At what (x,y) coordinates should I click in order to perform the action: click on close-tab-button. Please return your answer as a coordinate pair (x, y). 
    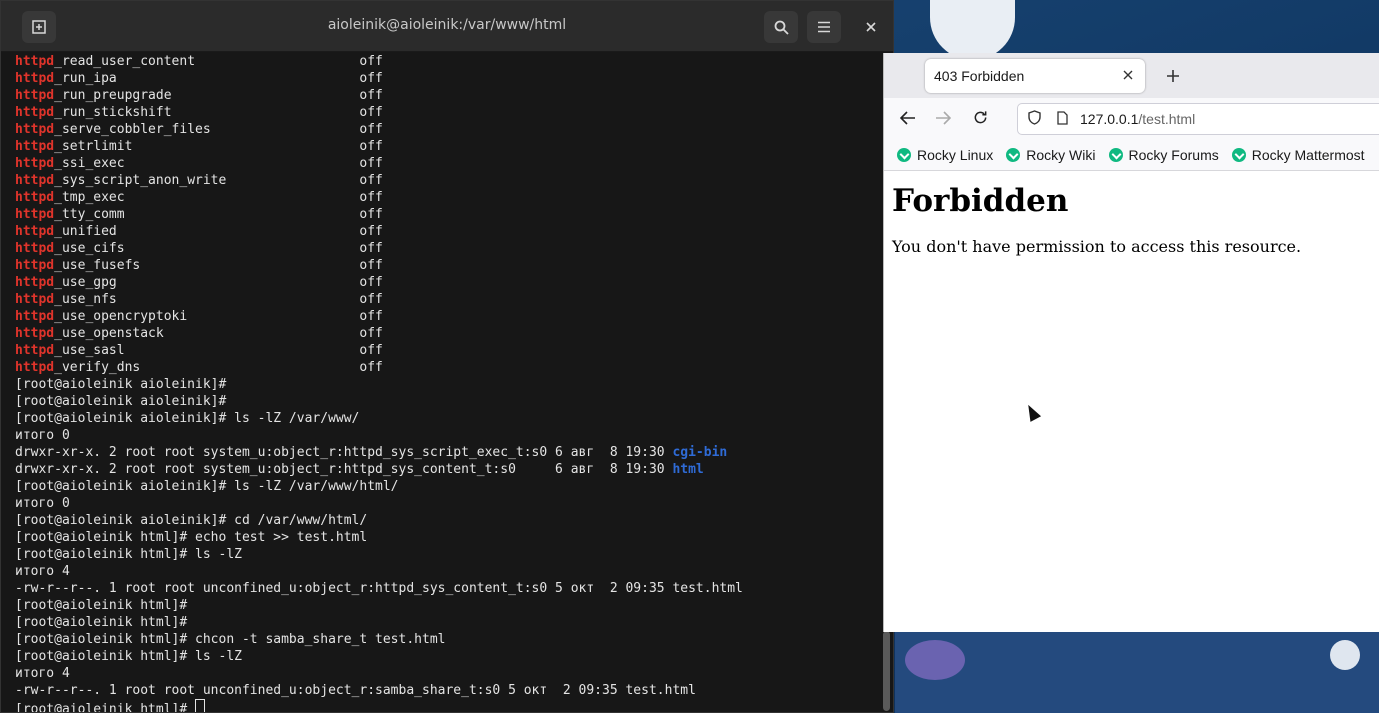
    Looking at the image, I should click on (1128, 76).